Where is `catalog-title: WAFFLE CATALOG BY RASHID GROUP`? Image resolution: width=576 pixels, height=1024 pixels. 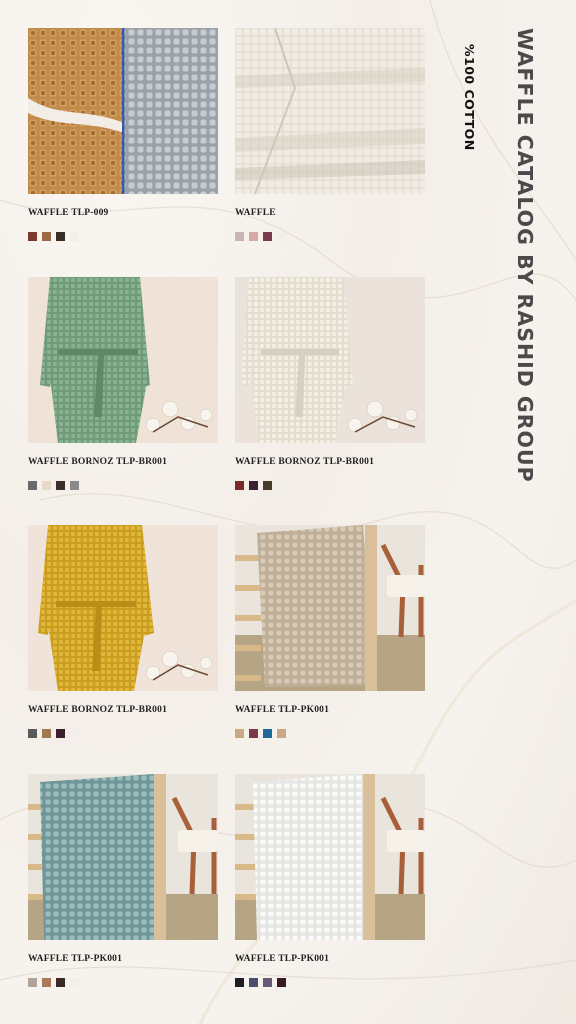 catalog-title: WAFFLE CATALOG BY RASHID GROUP is located at coordinates (525, 255).